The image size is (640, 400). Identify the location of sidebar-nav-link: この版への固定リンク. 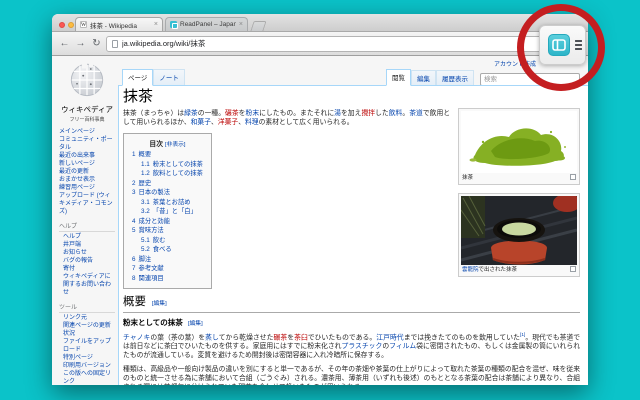
(89, 377).